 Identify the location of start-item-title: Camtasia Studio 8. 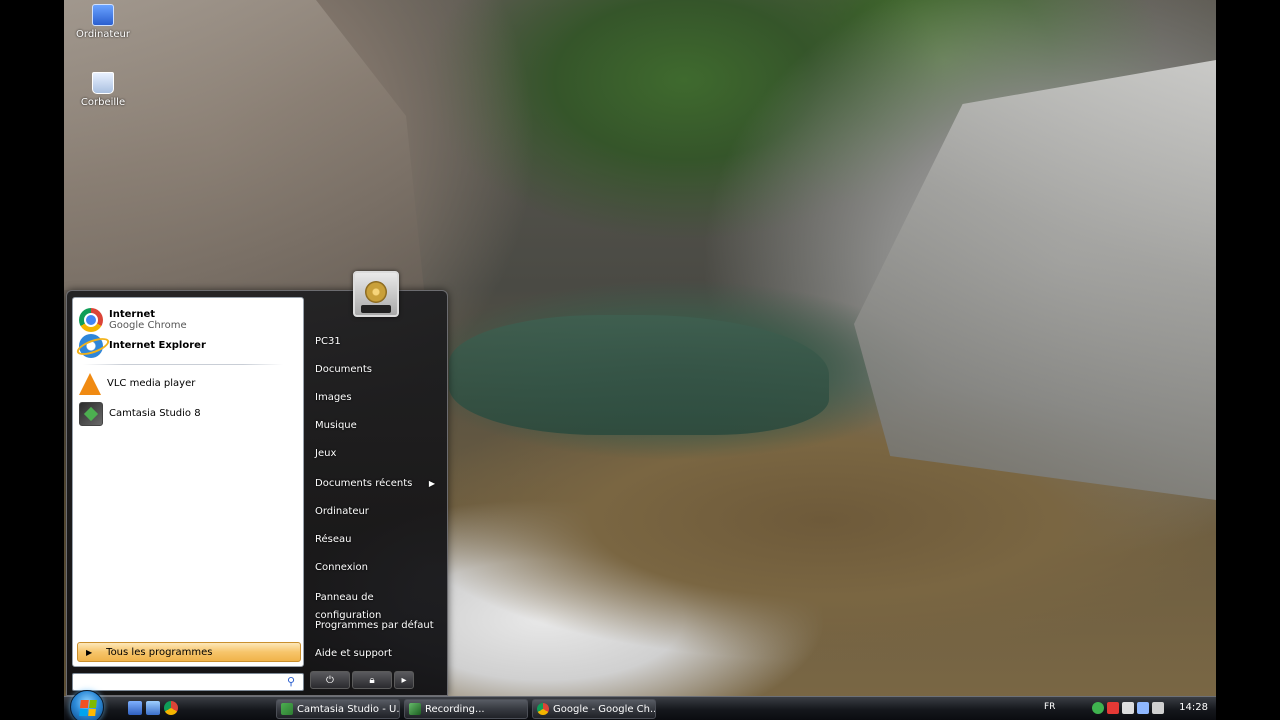
(155, 414).